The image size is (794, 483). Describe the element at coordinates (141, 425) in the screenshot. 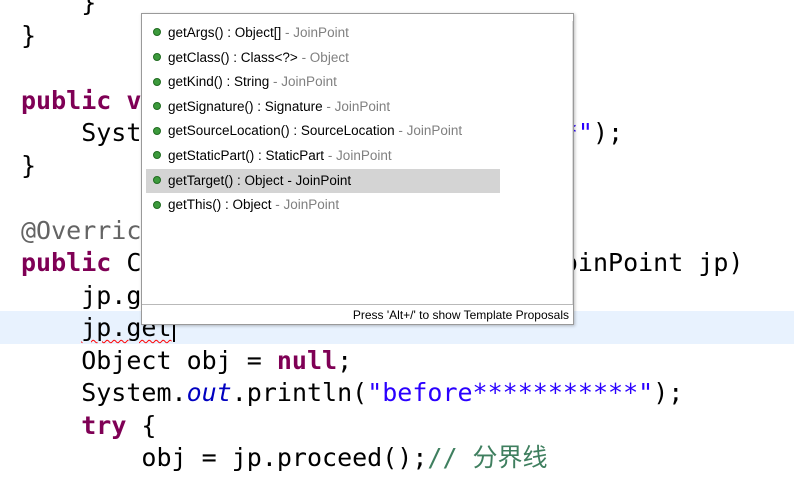

I see `code-token: {` at that location.